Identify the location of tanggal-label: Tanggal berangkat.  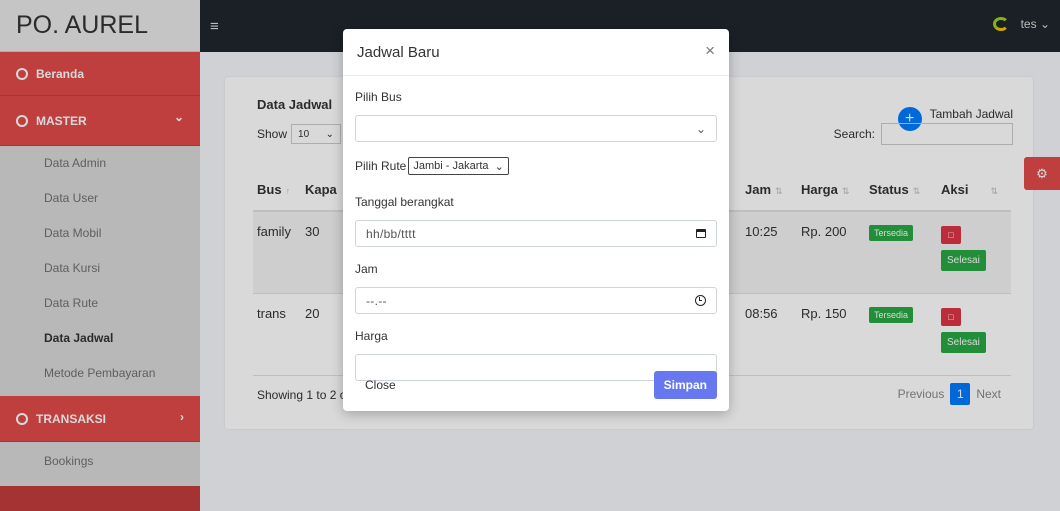
(404, 202).